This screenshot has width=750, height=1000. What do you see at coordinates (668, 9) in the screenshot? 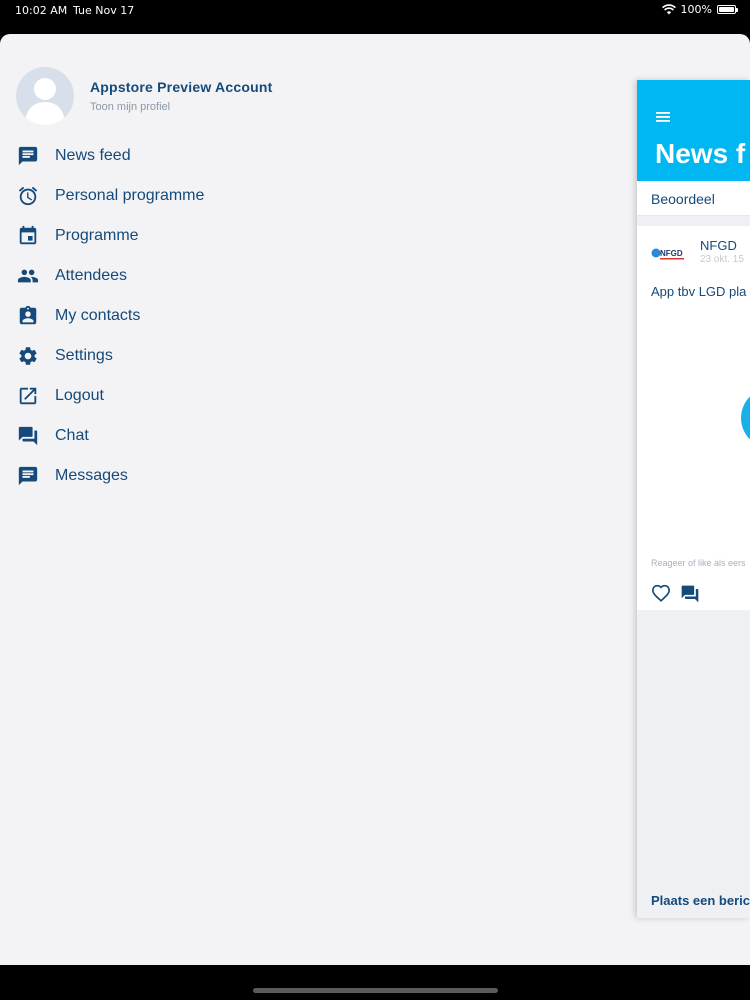
I see `wifi-icon` at bounding box center [668, 9].